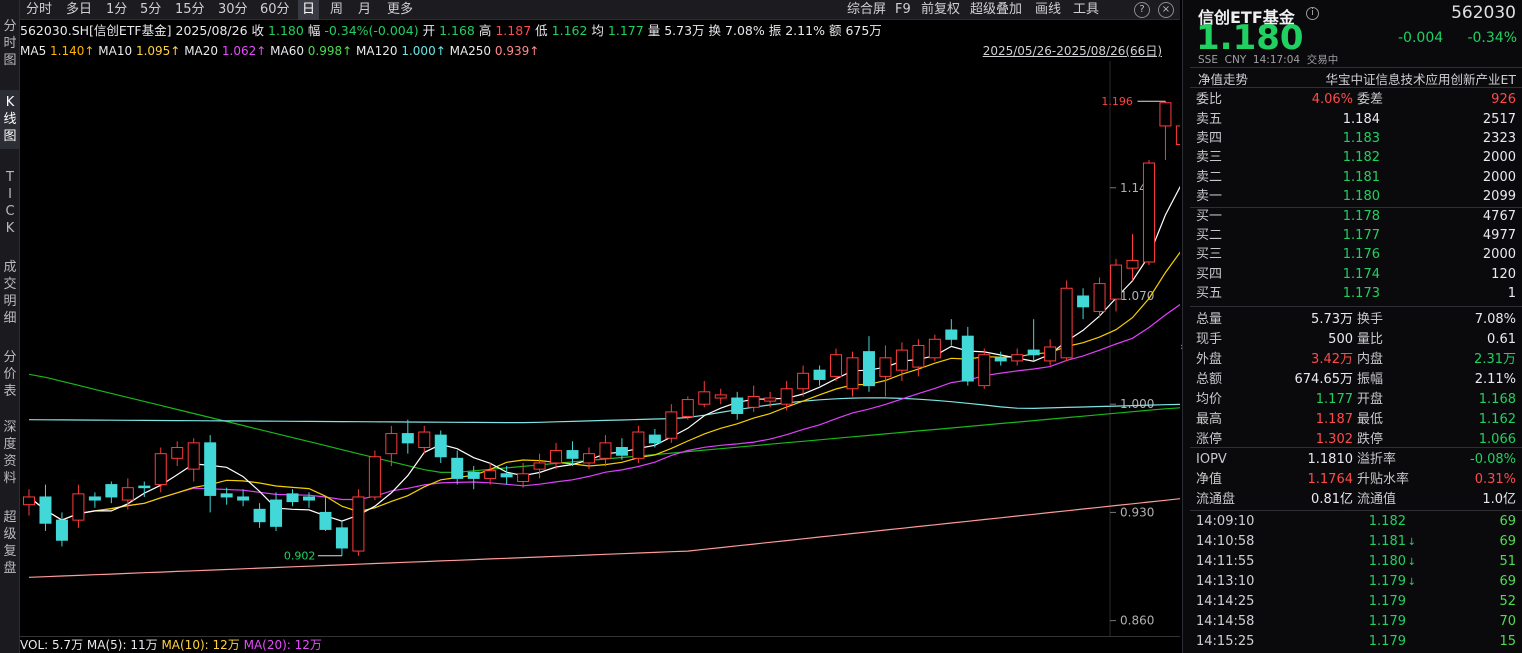  Describe the element at coordinates (233, 10) in the screenshot. I see `period-5-button: 30分` at that location.